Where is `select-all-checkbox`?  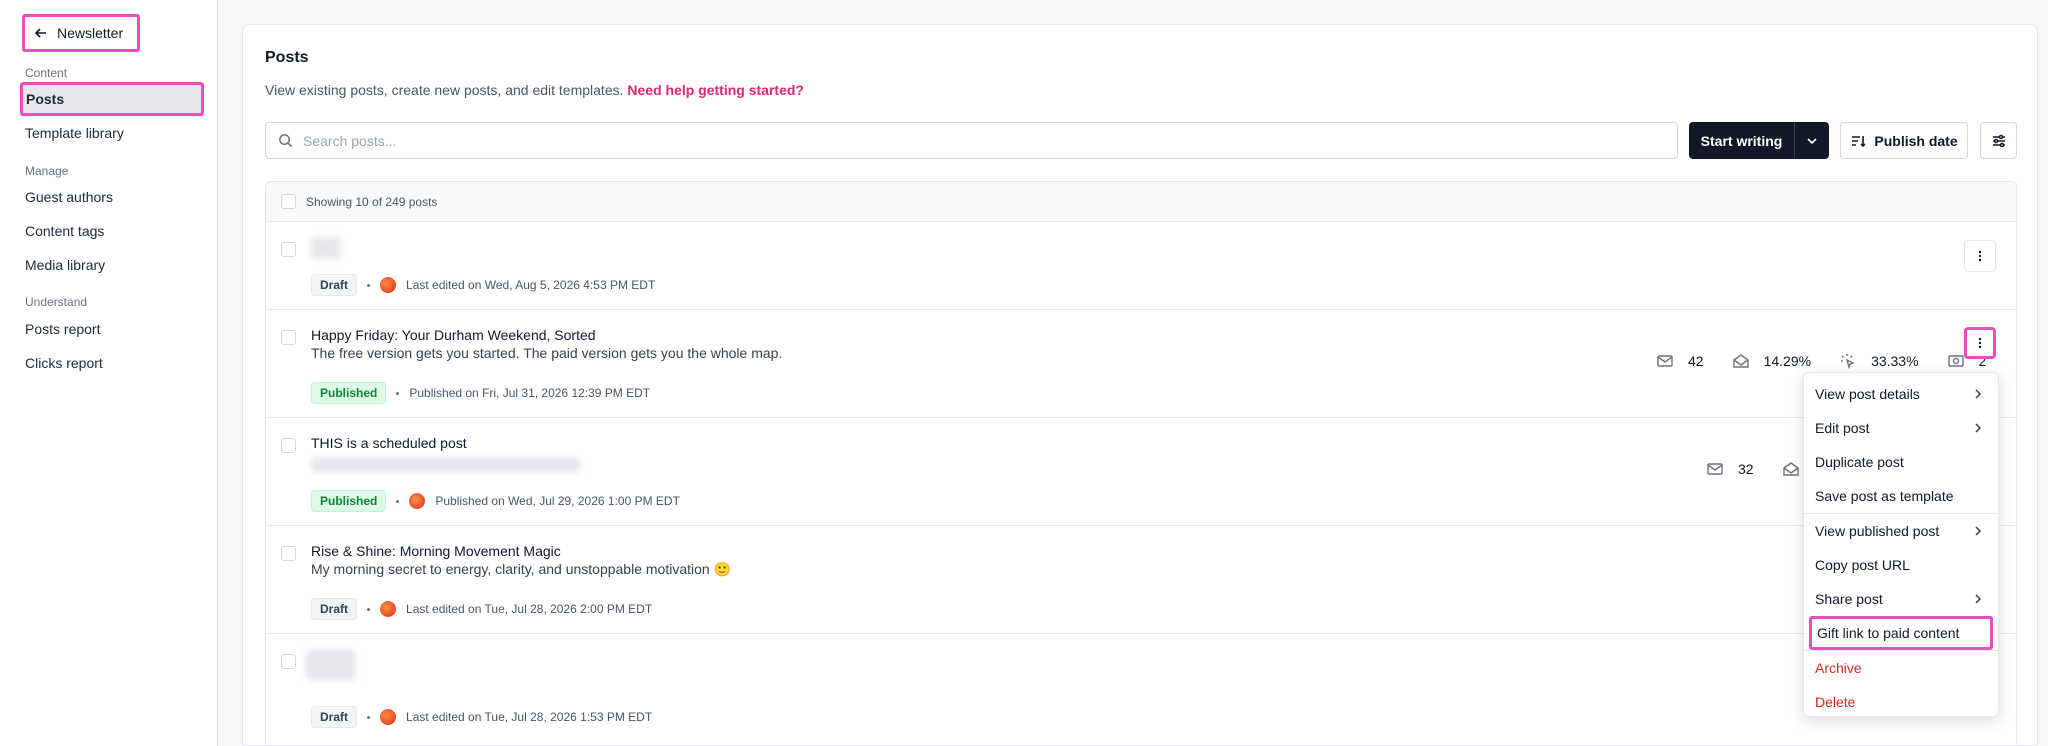
select-all-checkbox is located at coordinates (288, 201).